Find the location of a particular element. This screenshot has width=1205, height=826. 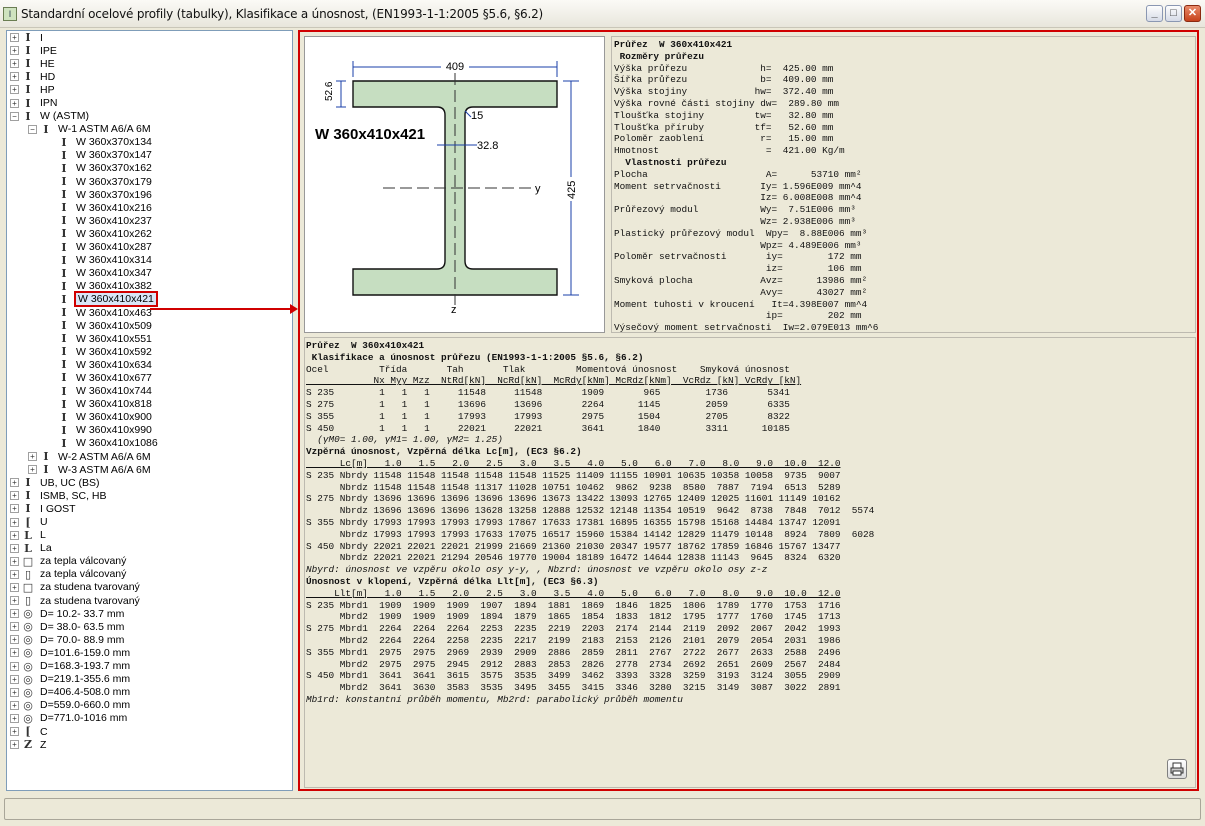

tree-item: + L L is located at coordinates (149, 535).